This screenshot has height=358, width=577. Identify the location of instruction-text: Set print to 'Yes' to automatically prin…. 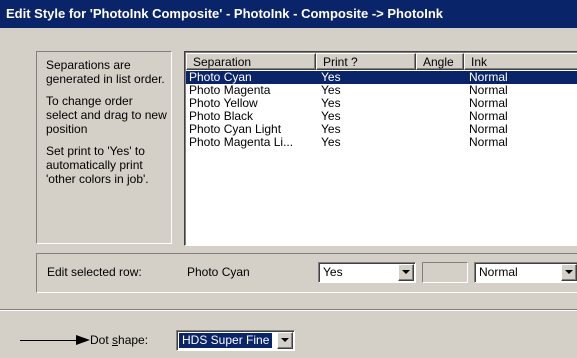
(97, 165).